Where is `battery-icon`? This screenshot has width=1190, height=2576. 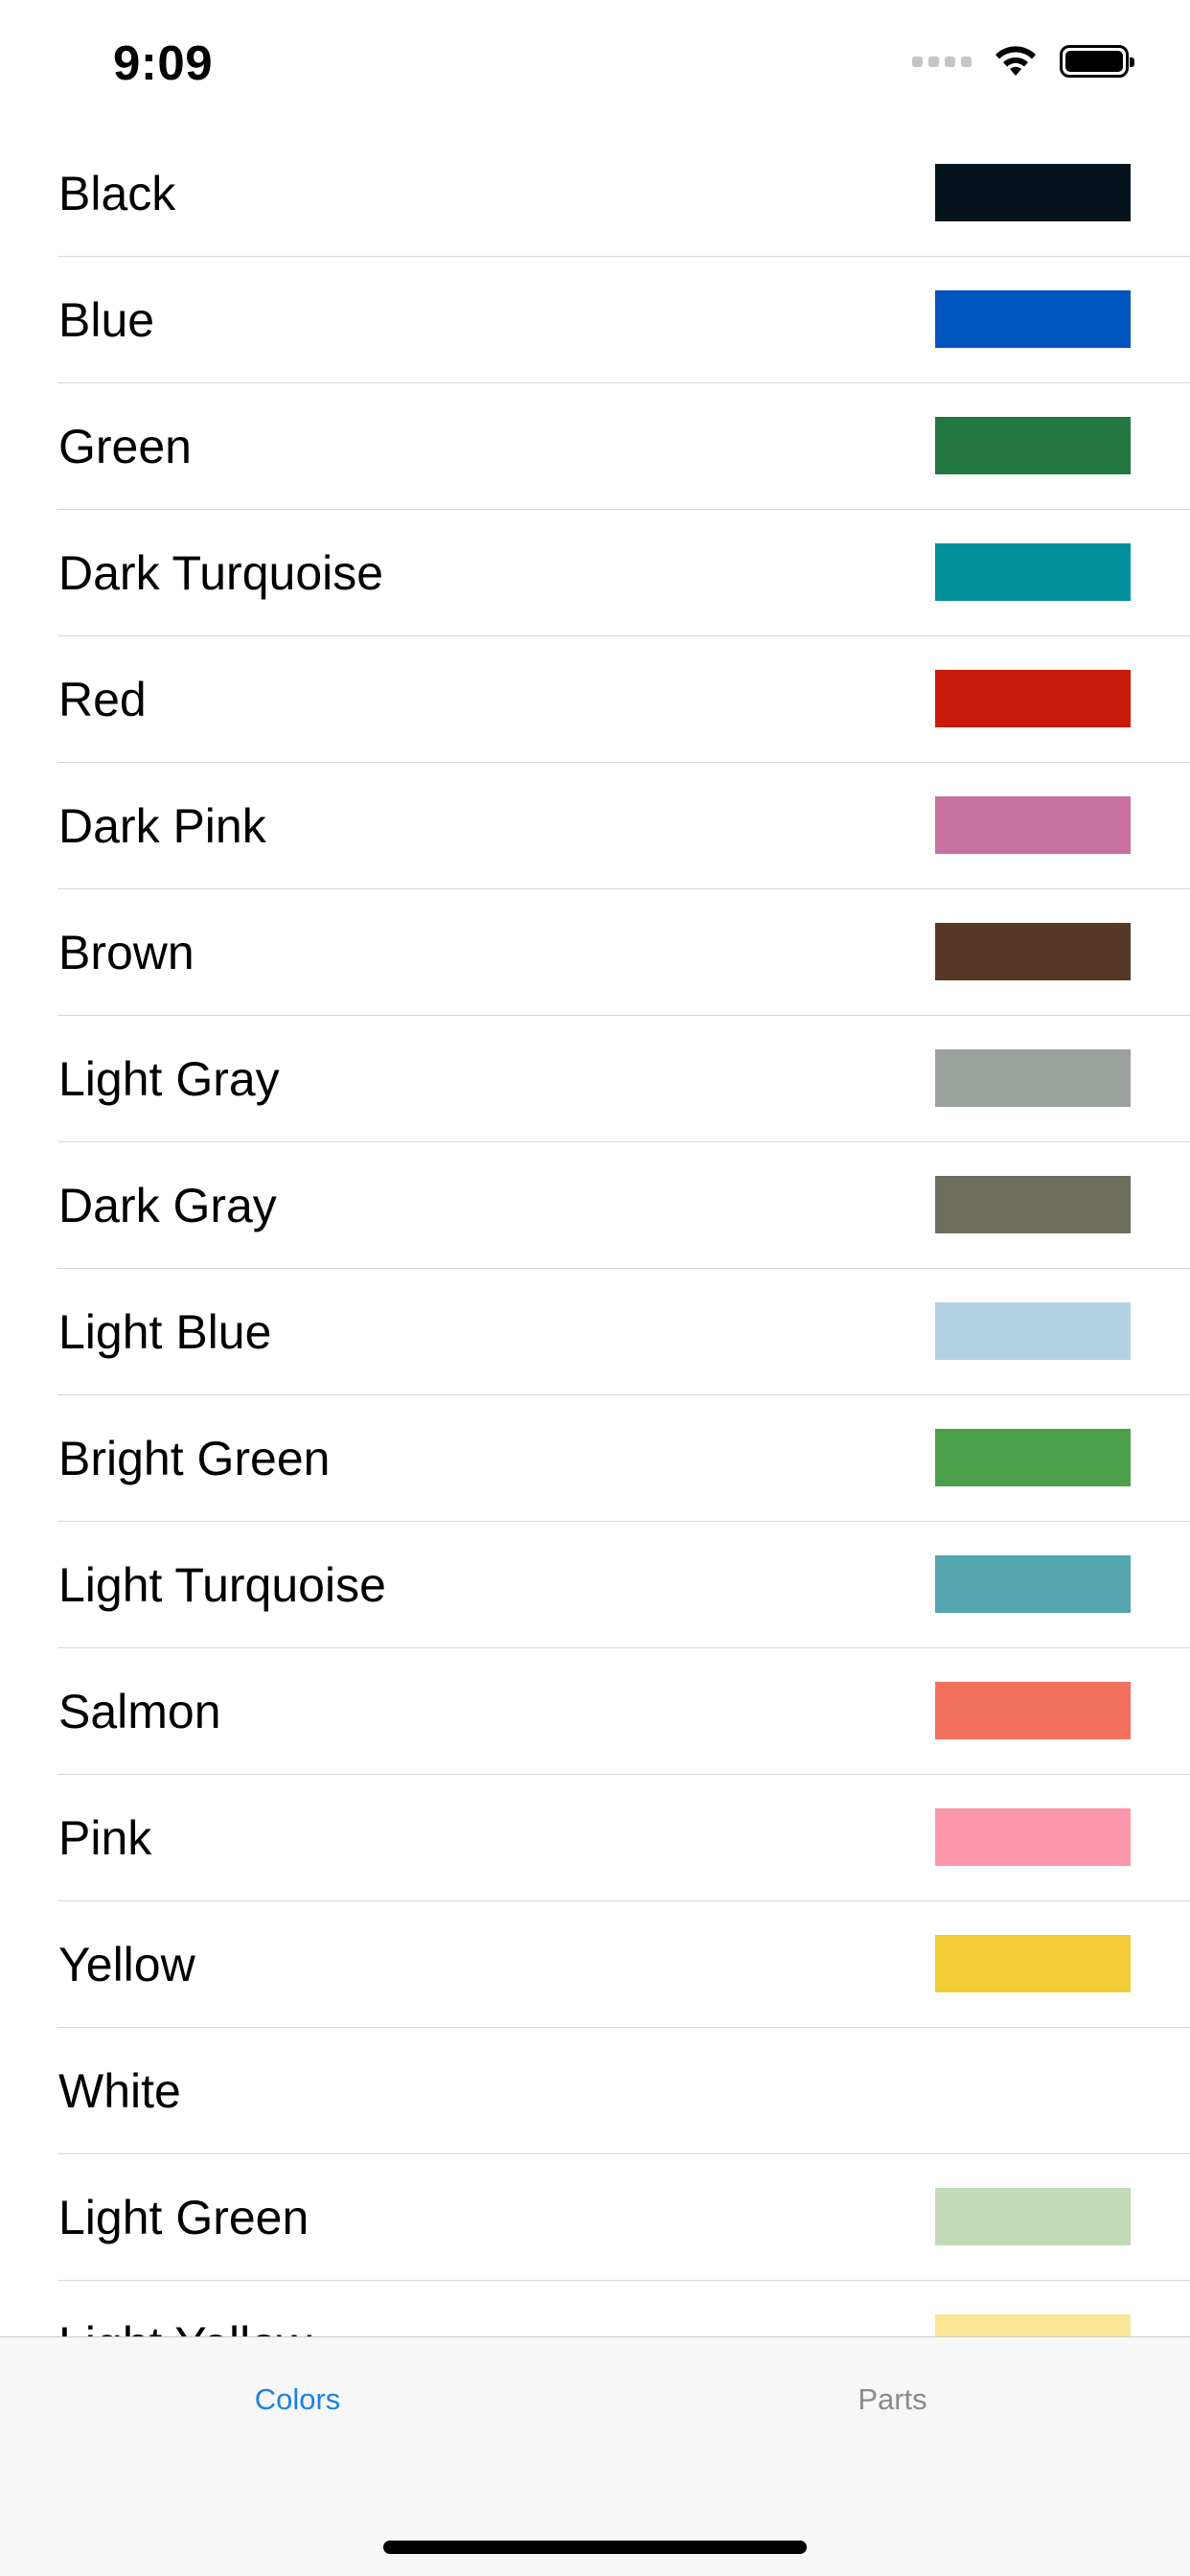 battery-icon is located at coordinates (1097, 62).